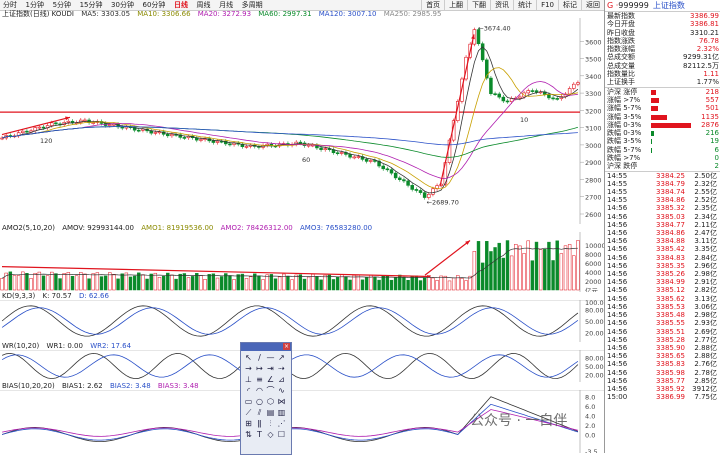  Describe the element at coordinates (270, 401) in the screenshot. I see `drawing-tool-icon: ⬡` at that location.